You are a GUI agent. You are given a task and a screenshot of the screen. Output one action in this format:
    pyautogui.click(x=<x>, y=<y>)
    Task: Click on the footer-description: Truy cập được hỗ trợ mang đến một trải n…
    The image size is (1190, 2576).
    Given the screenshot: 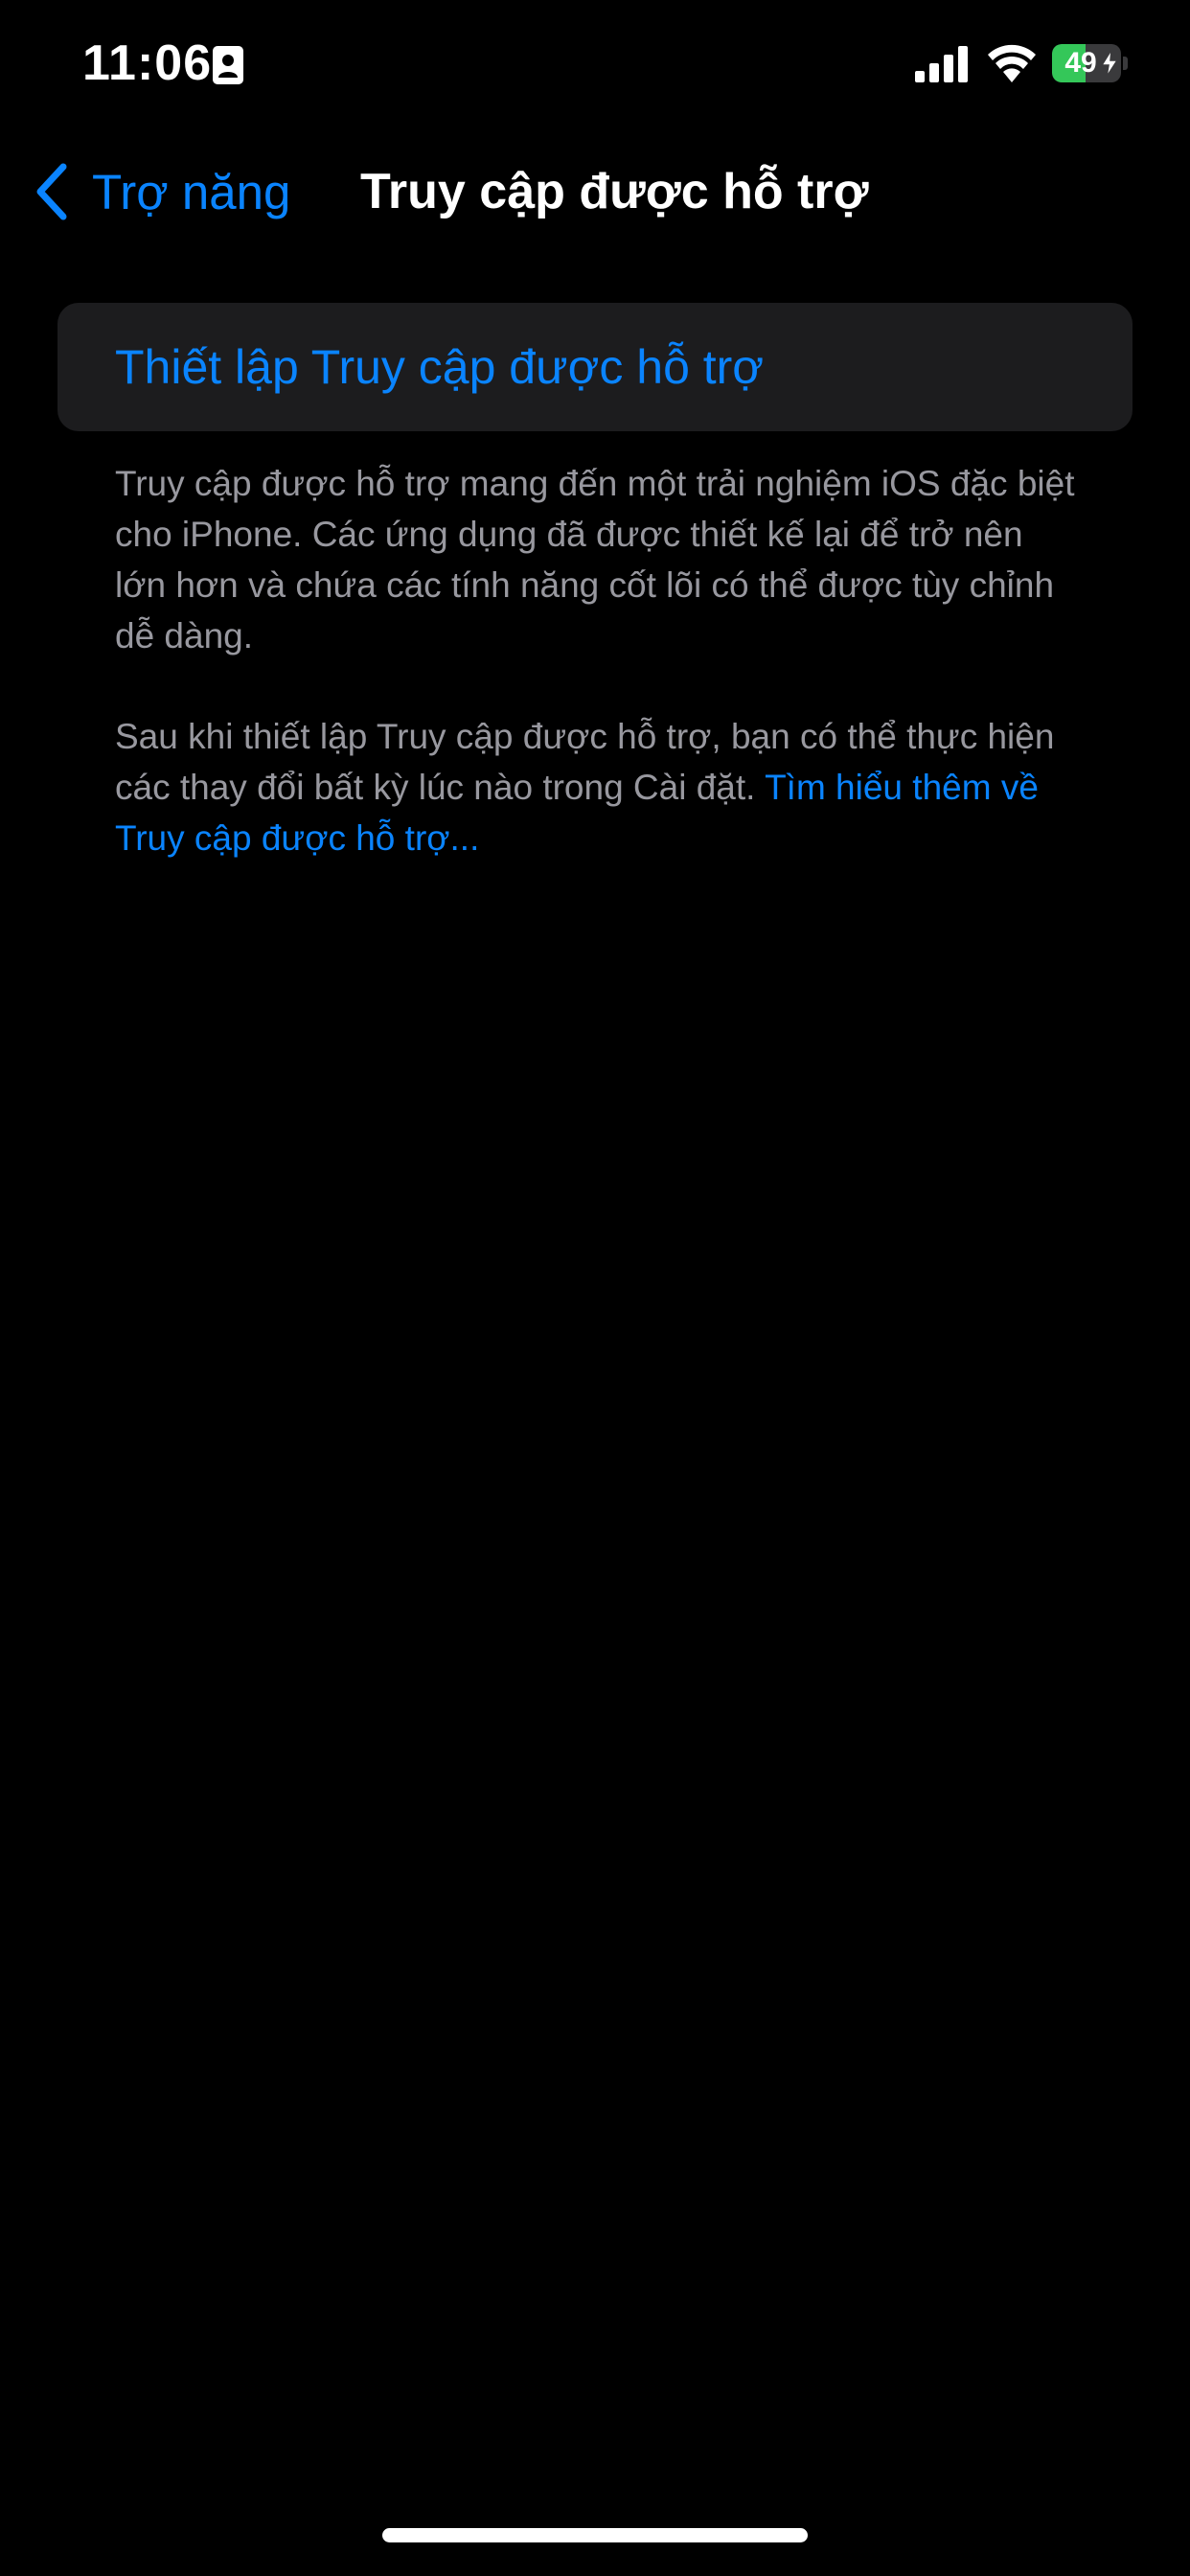 What is the action you would take?
    pyautogui.click(x=599, y=660)
    